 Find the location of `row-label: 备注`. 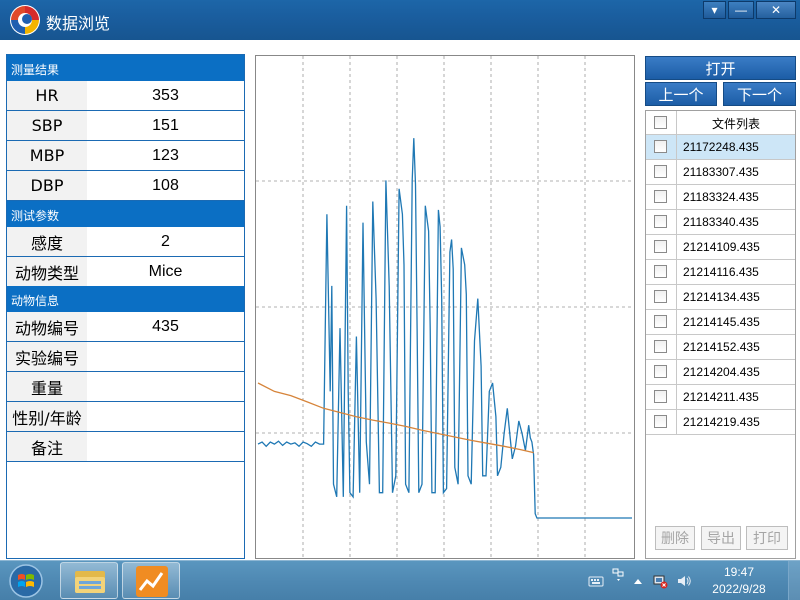

row-label: 备注 is located at coordinates (47, 446).